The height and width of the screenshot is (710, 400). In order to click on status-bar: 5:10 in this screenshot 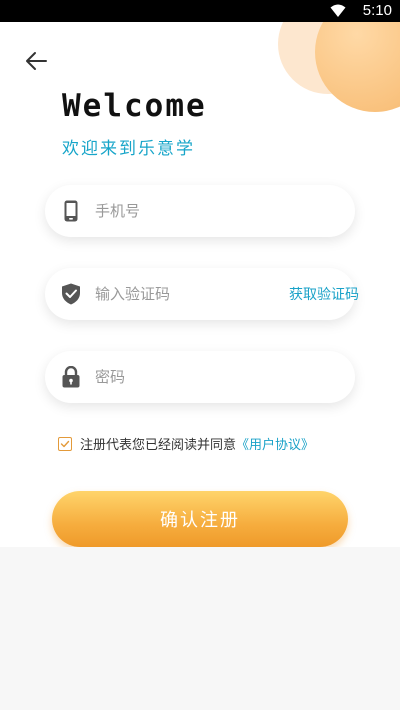, I will do `click(200, 11)`.